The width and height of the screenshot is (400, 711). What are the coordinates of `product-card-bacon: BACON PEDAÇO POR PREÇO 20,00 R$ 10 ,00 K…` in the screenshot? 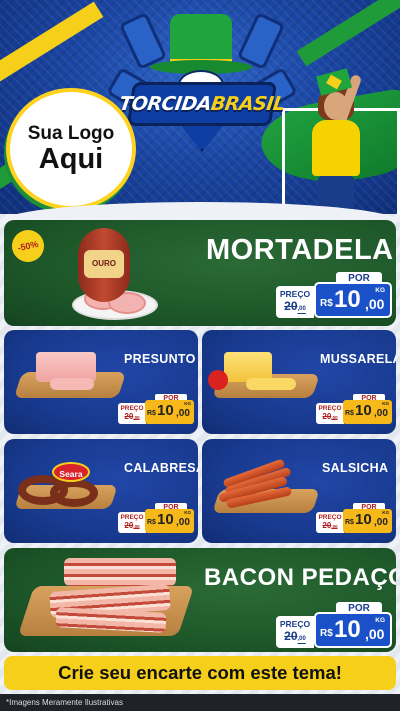 It's located at (200, 600).